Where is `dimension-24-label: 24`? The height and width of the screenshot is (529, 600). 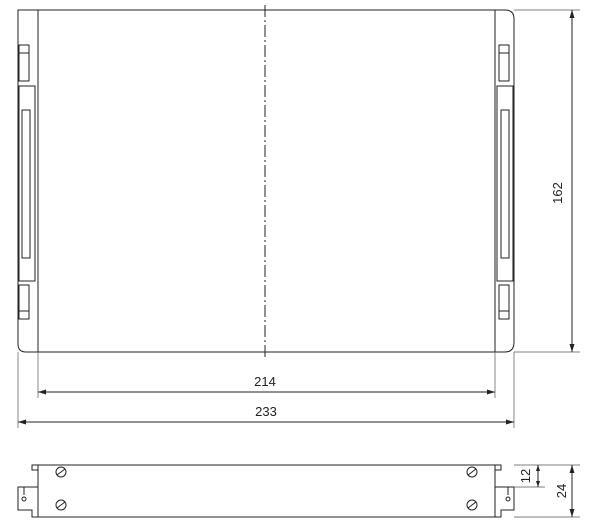
dimension-24-label: 24 is located at coordinates (561, 491).